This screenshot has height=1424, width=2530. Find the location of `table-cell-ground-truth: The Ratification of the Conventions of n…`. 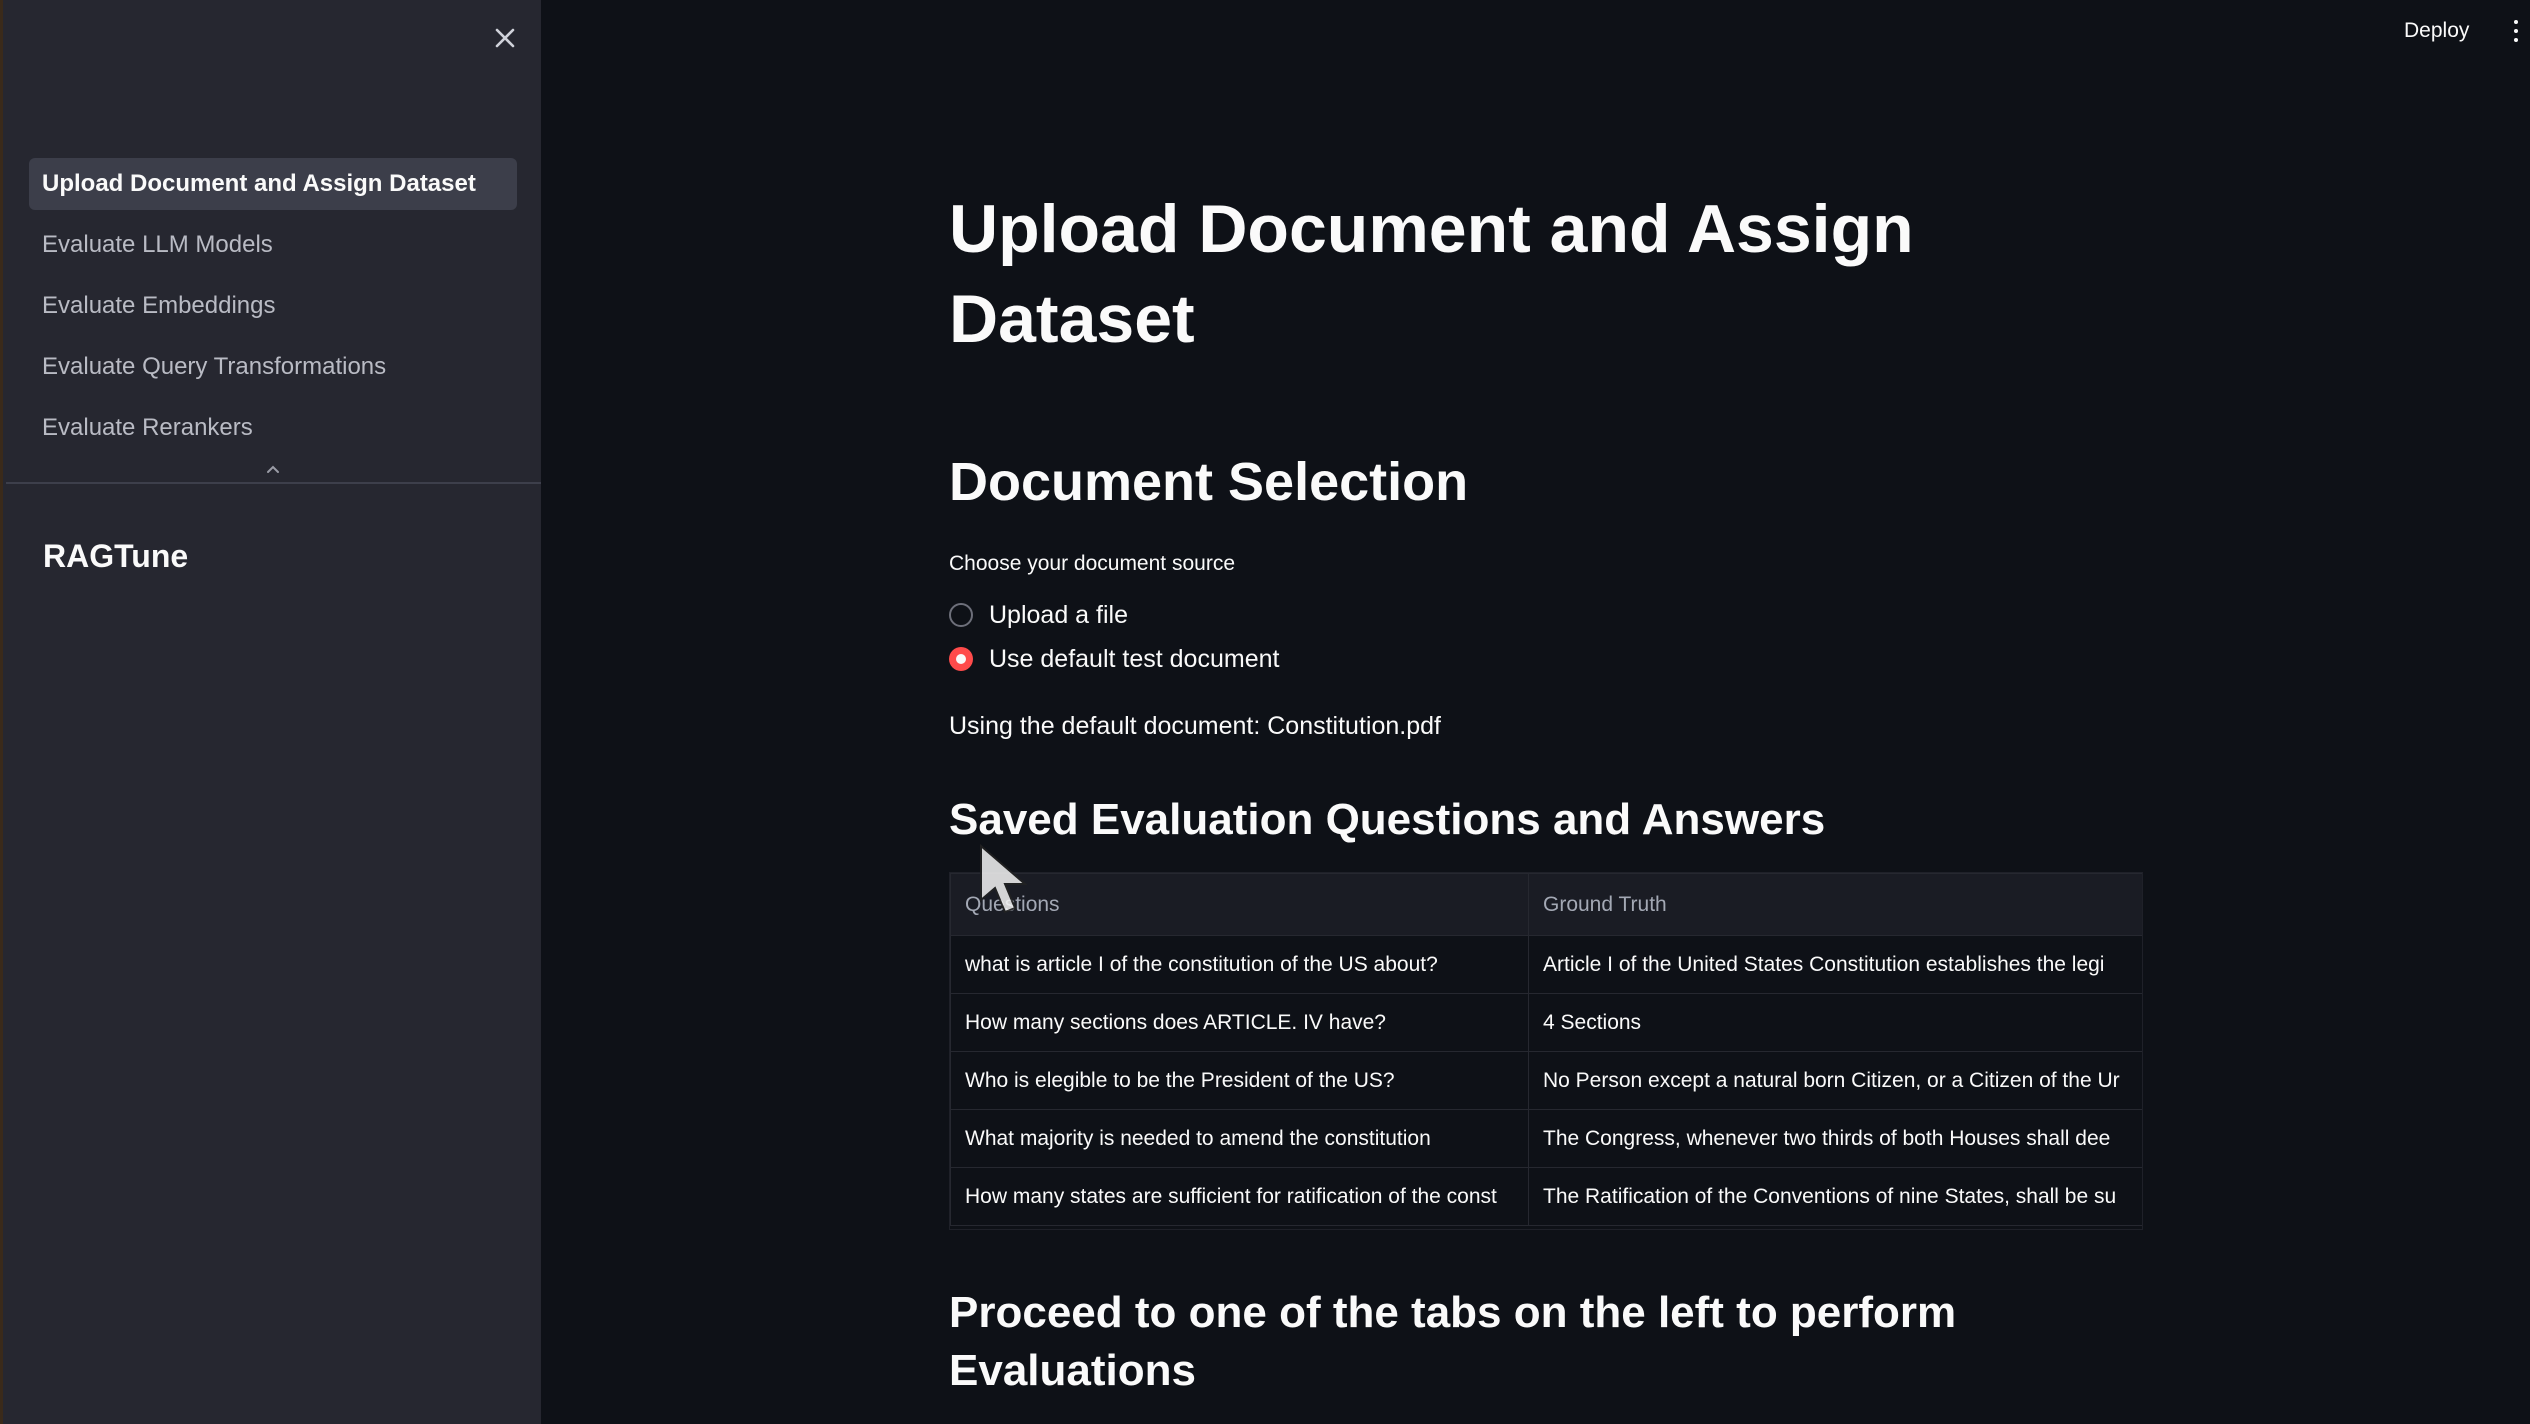

table-cell-ground-truth: The Ratification of the Conventions of n… is located at coordinates (1835, 1196).